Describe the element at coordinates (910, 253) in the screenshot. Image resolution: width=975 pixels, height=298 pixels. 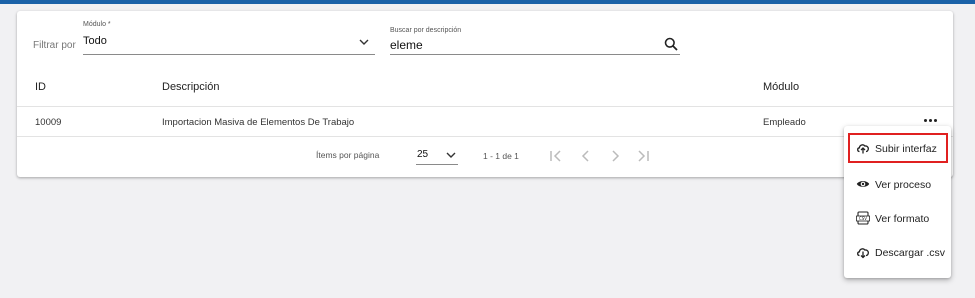
I see `menu-item-label: Descargar .csv` at that location.